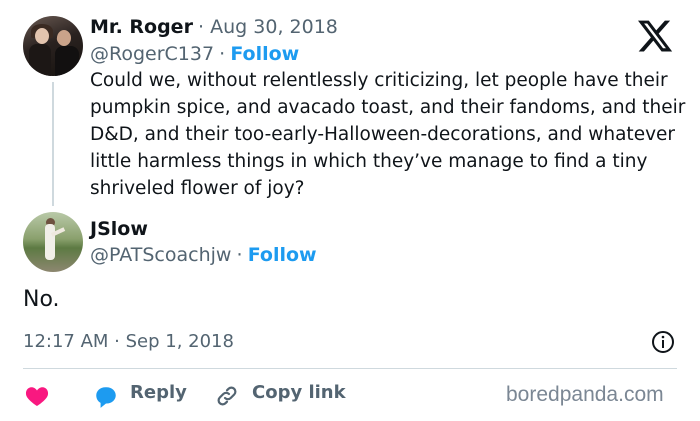 The width and height of the screenshot is (700, 421). Describe the element at coordinates (282, 255) in the screenshot. I see `reply-follow-button: Follow` at that location.